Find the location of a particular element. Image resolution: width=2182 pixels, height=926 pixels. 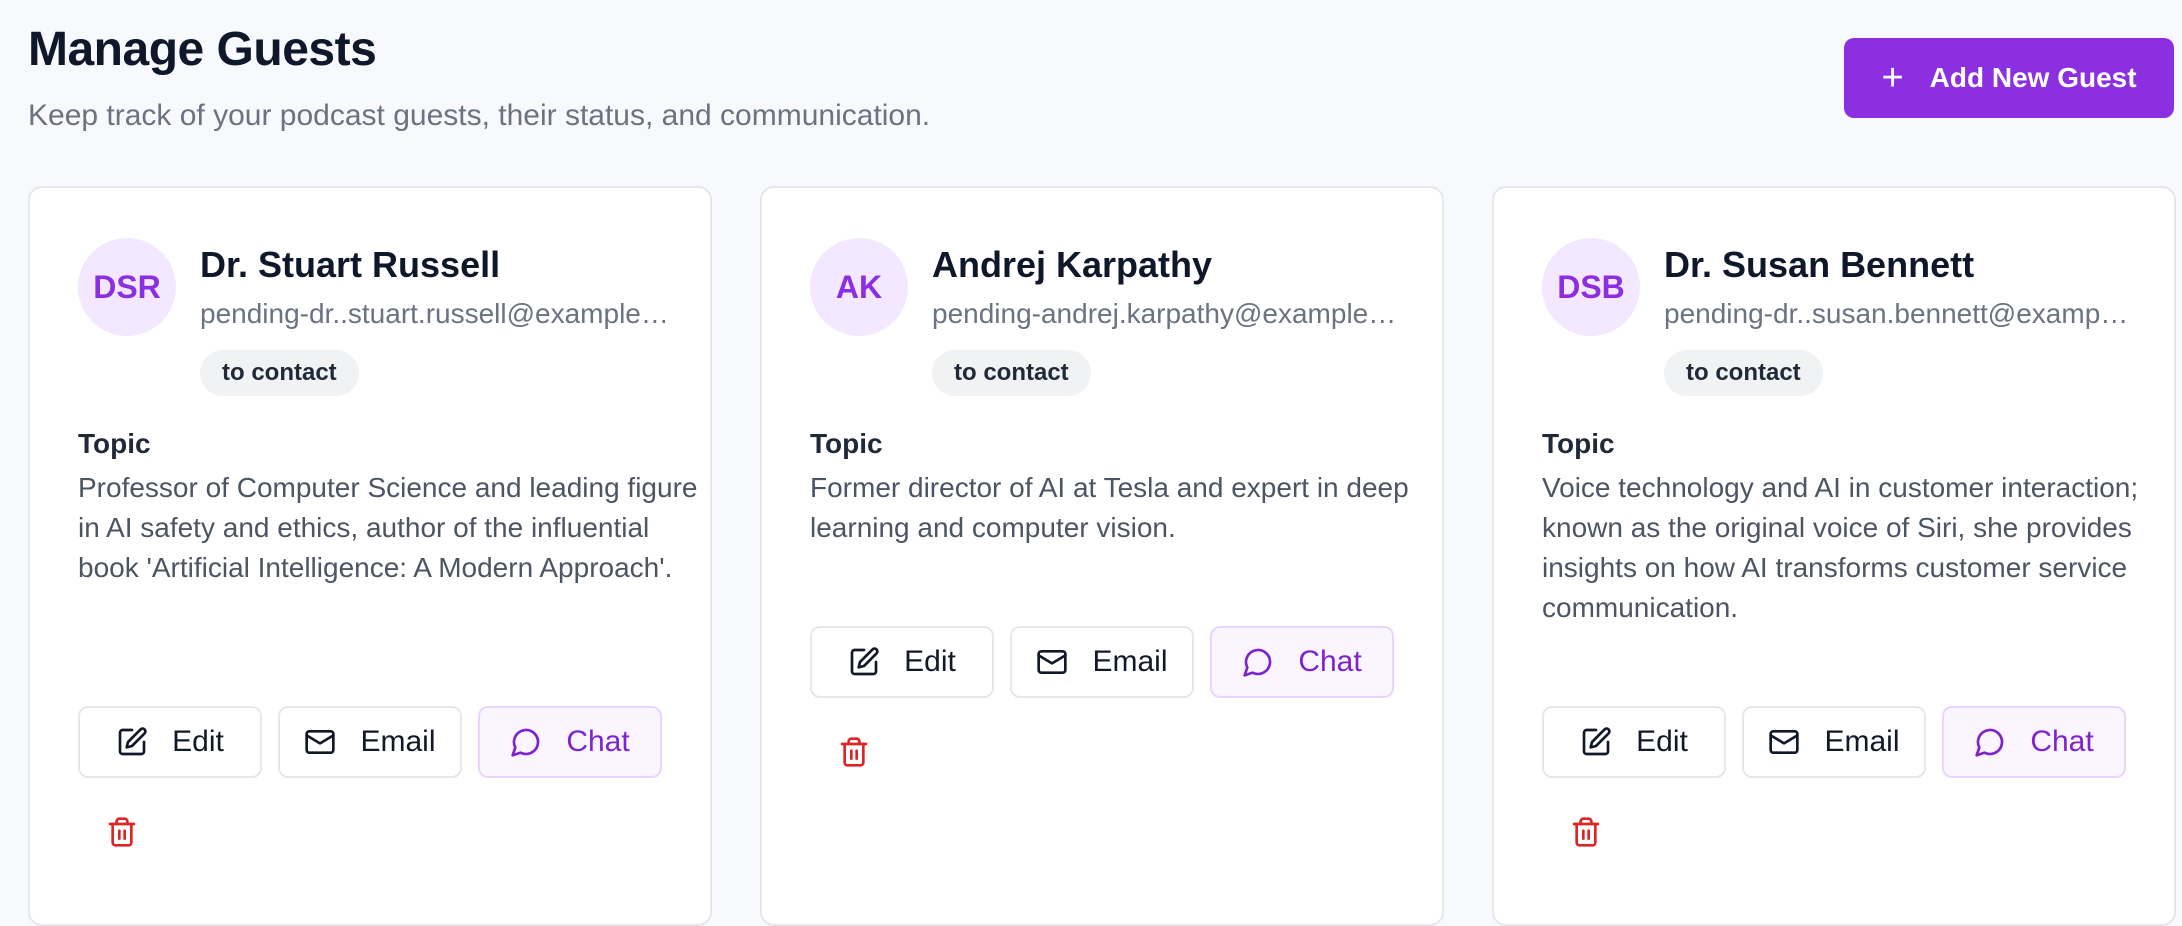

guest-name: Andrej Karpathy is located at coordinates (1072, 264).